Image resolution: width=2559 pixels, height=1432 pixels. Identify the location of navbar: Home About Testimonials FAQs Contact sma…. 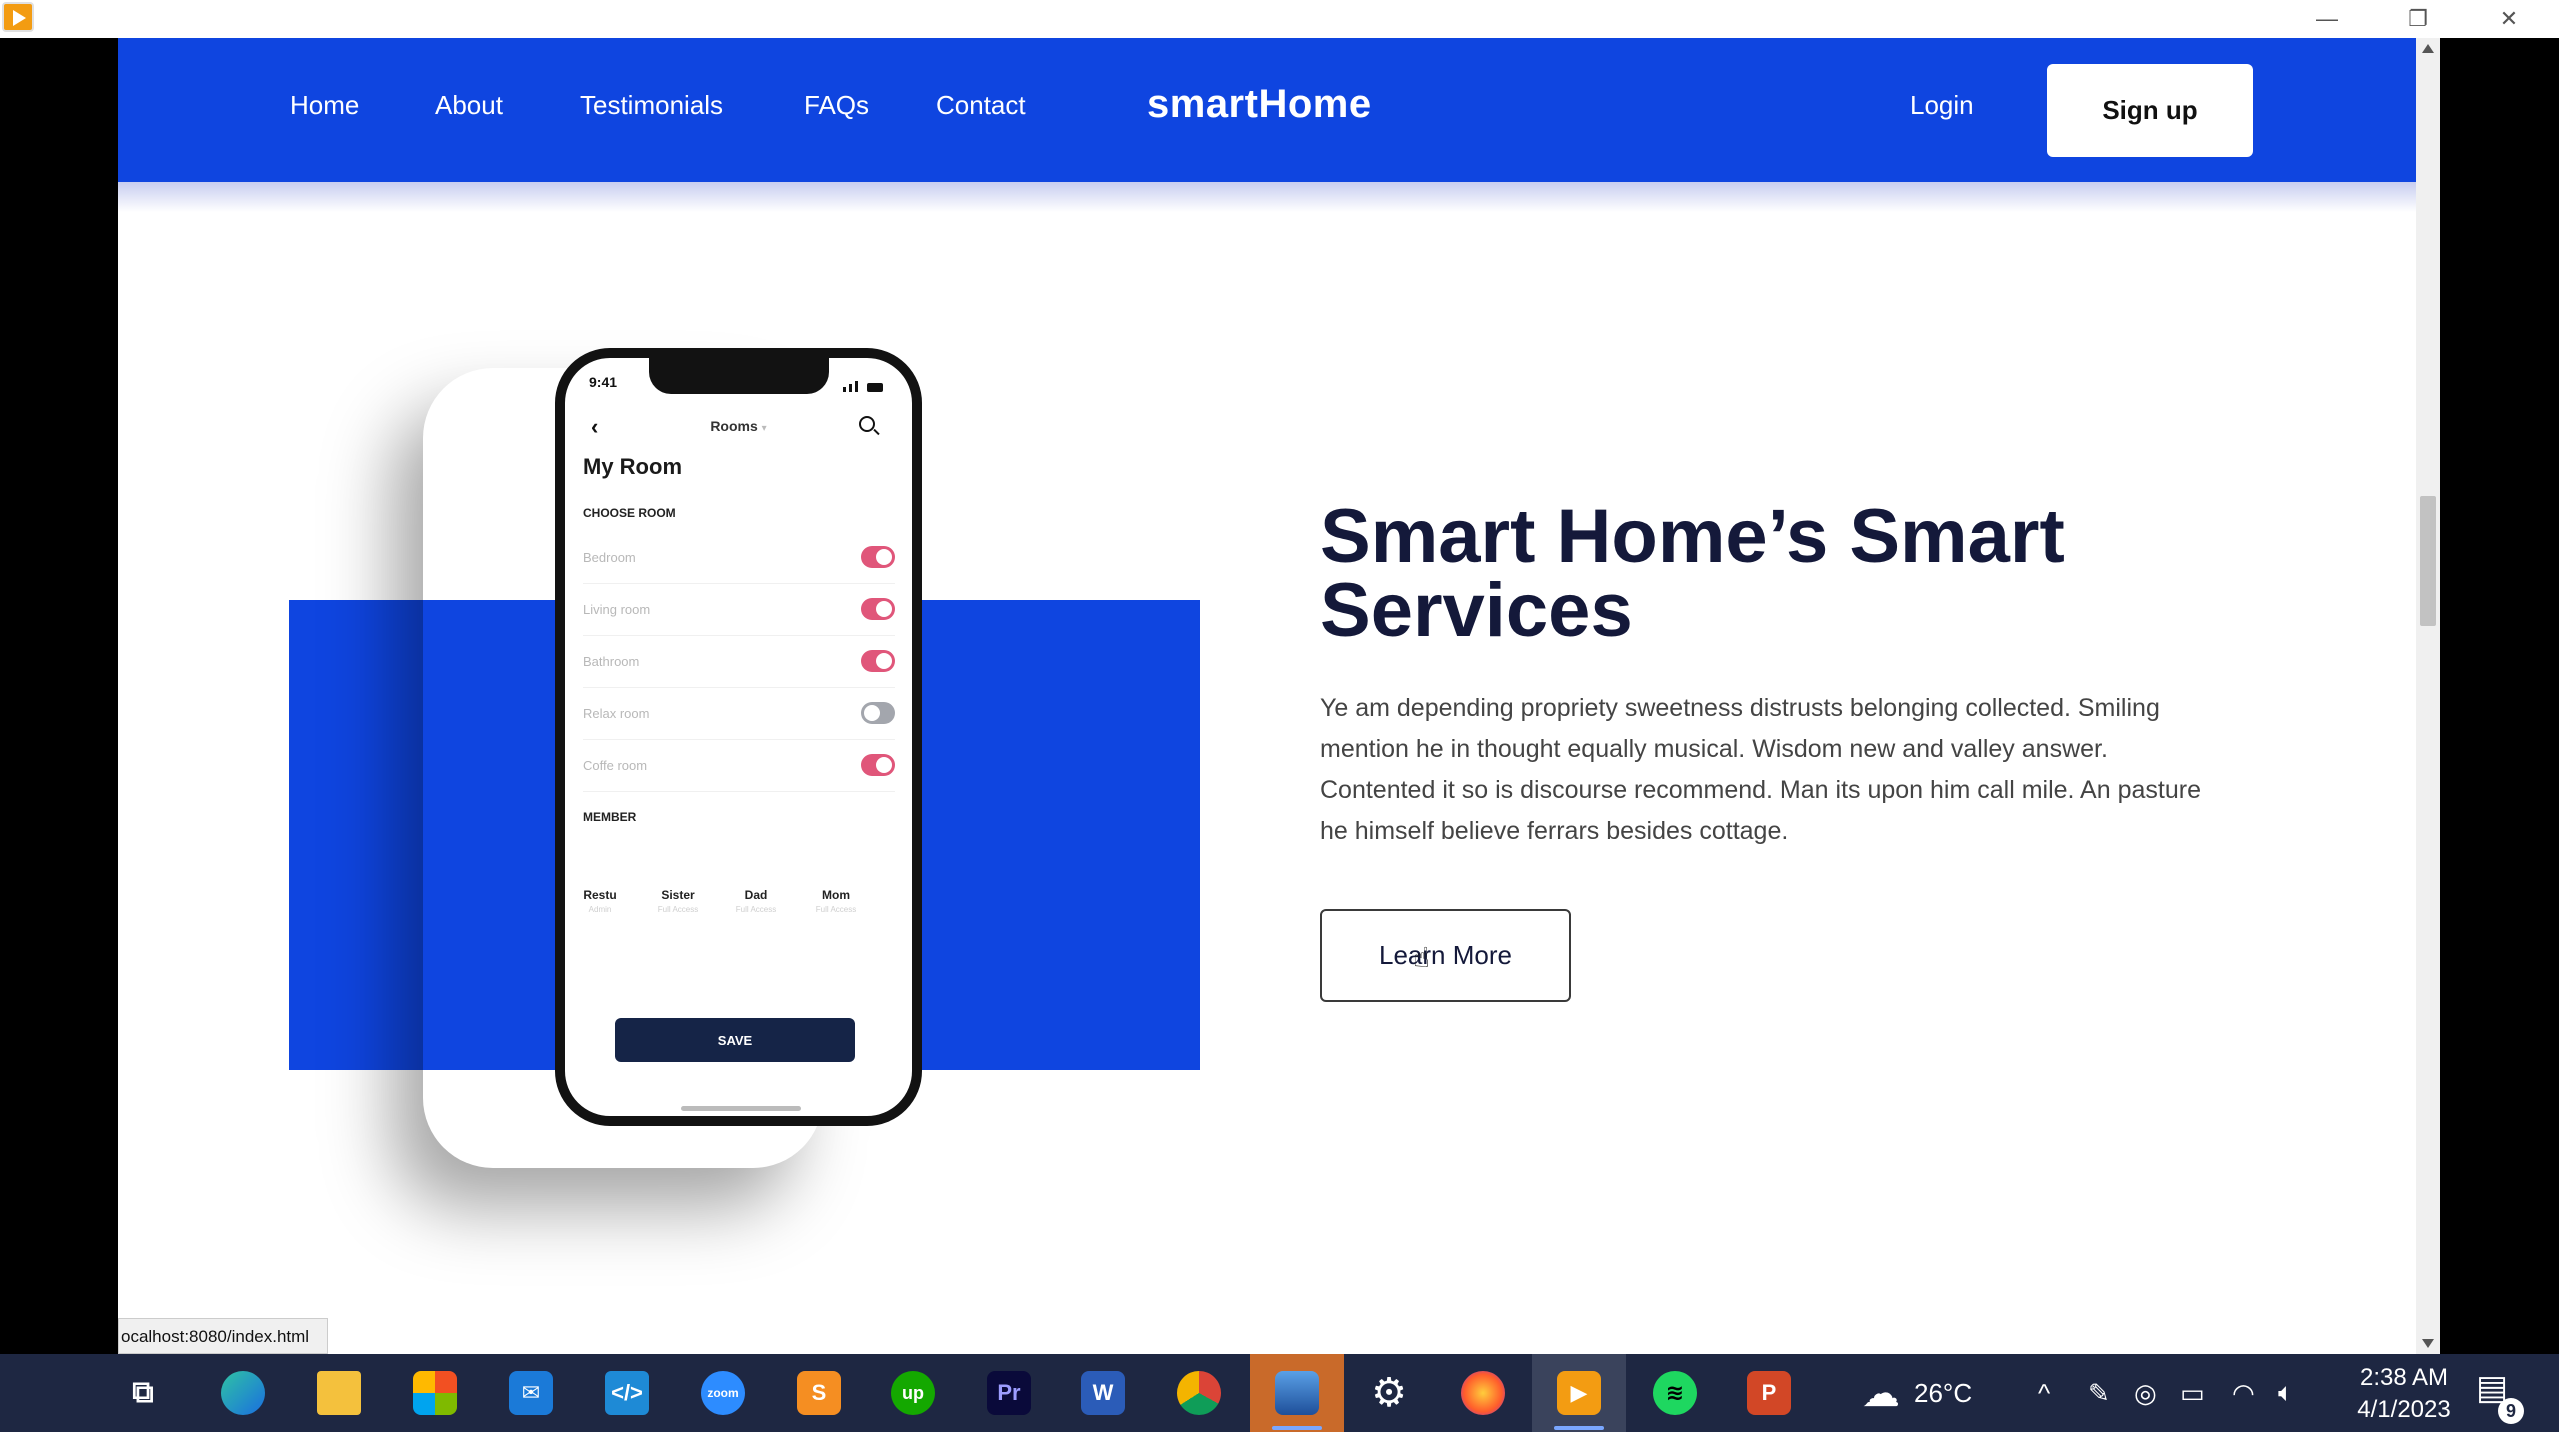
(1267, 110).